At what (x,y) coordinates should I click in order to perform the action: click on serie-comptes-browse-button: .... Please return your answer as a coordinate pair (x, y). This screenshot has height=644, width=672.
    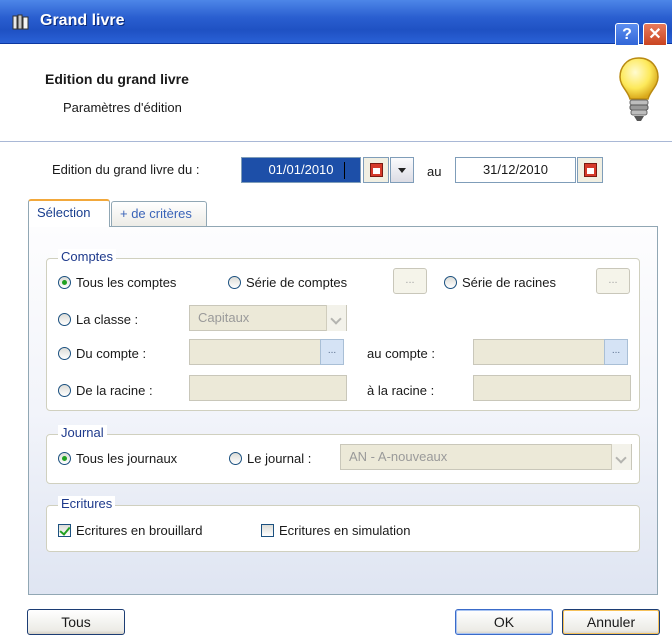
    Looking at the image, I should click on (410, 281).